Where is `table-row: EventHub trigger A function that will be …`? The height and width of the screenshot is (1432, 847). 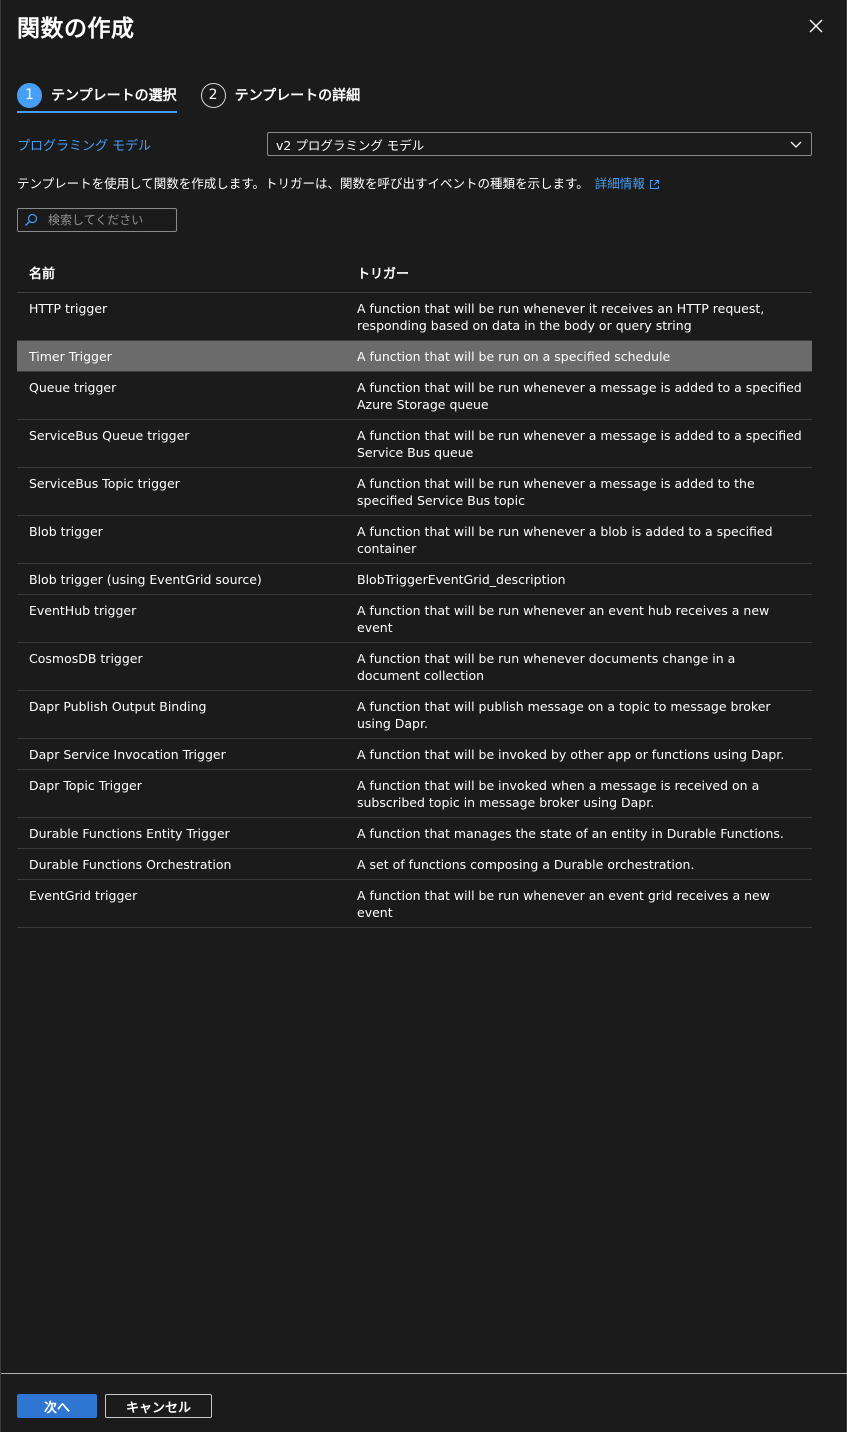
table-row: EventHub trigger A function that will be … is located at coordinates (414, 619).